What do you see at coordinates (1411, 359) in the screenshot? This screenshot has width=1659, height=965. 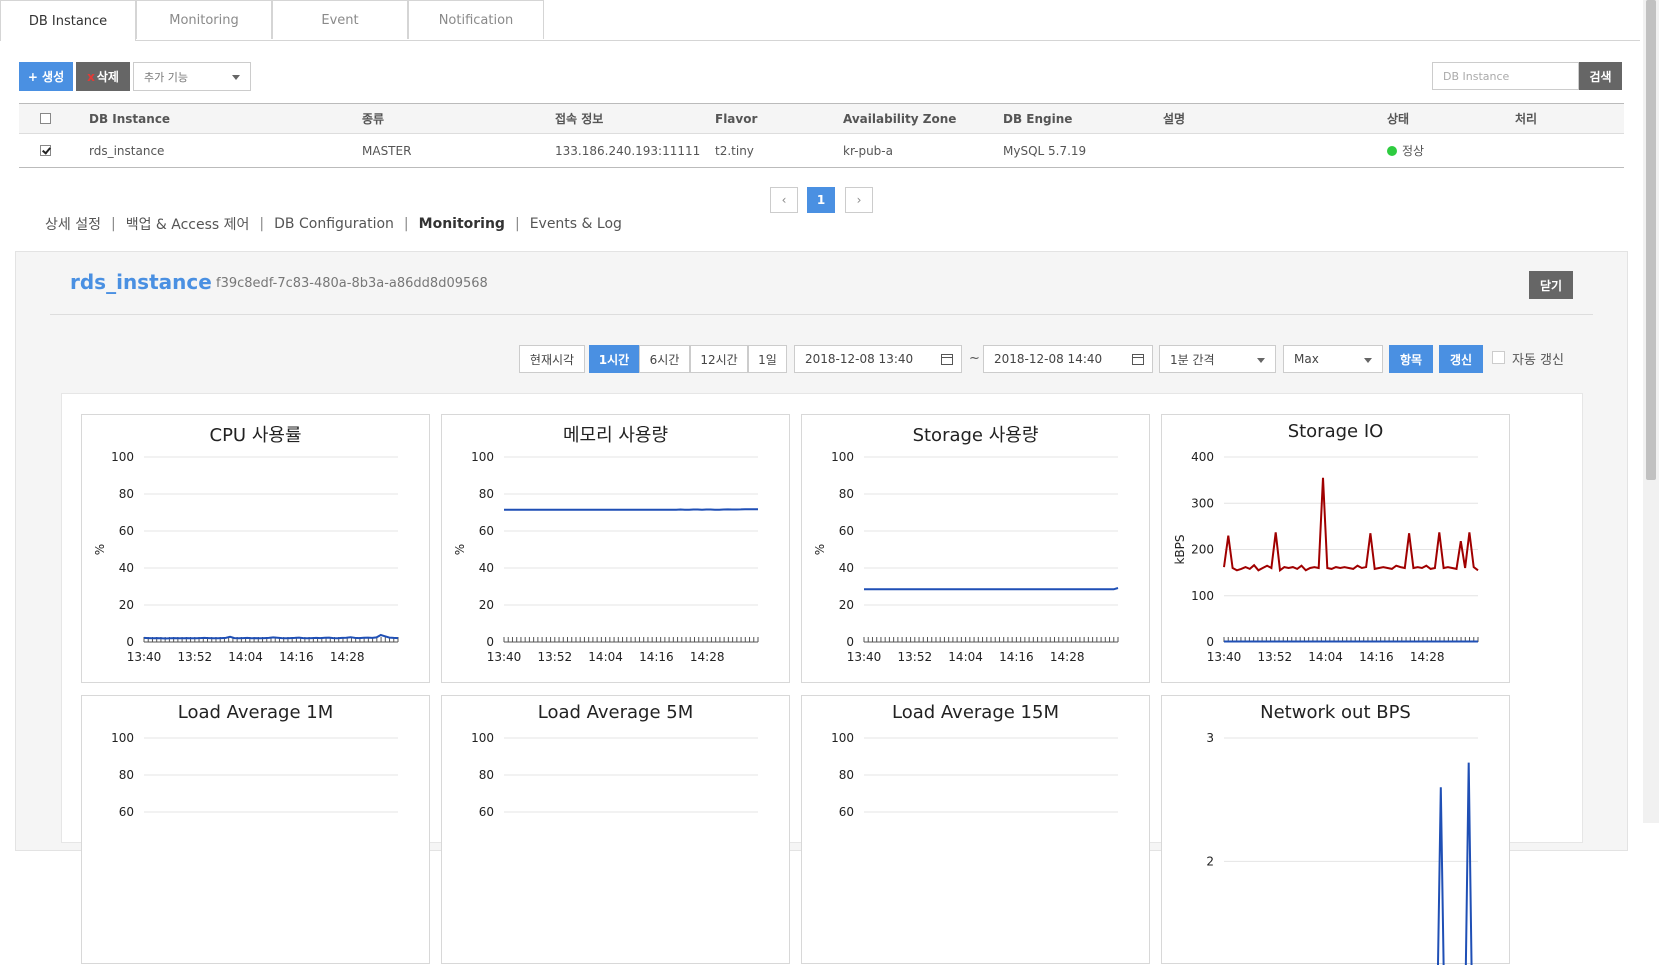 I see `items-button: 항목` at bounding box center [1411, 359].